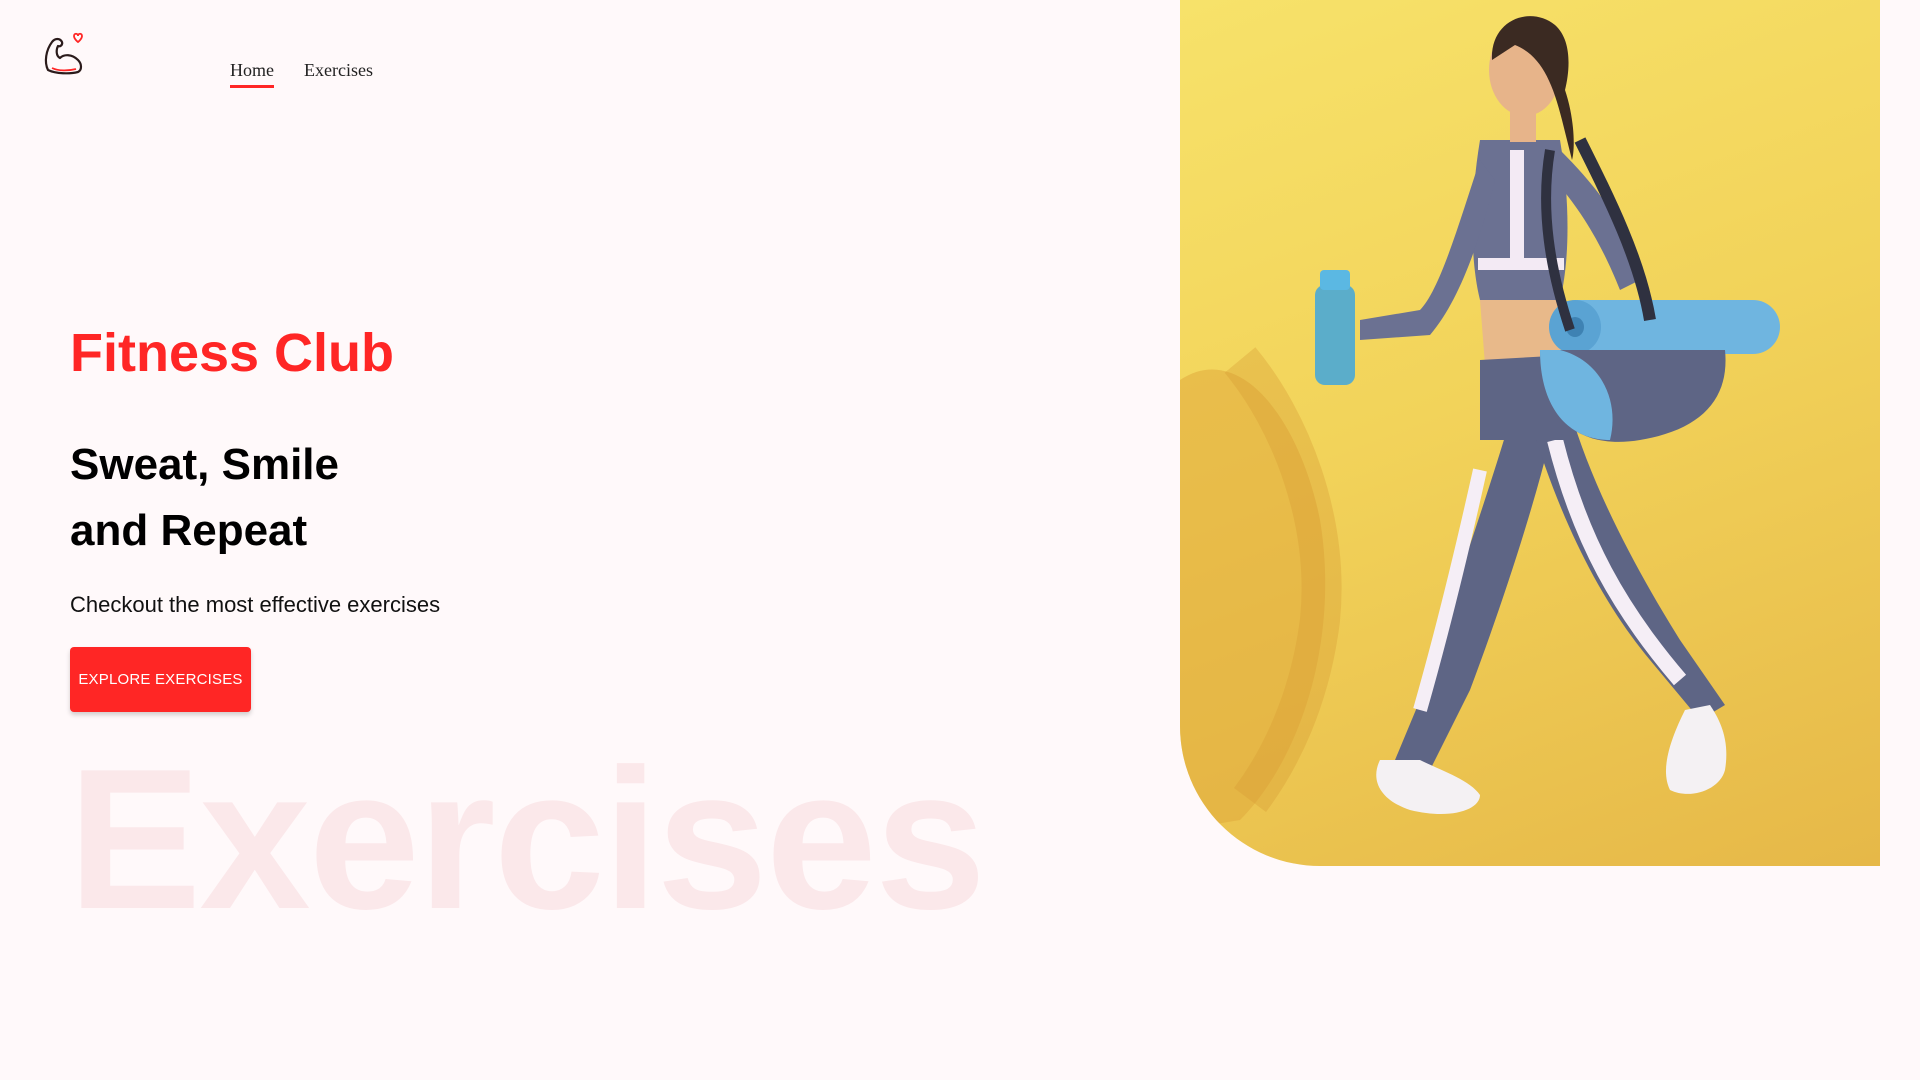 Image resolution: width=1920 pixels, height=1080 pixels. I want to click on hero-headline-line2: and Repeat, so click(189, 530).